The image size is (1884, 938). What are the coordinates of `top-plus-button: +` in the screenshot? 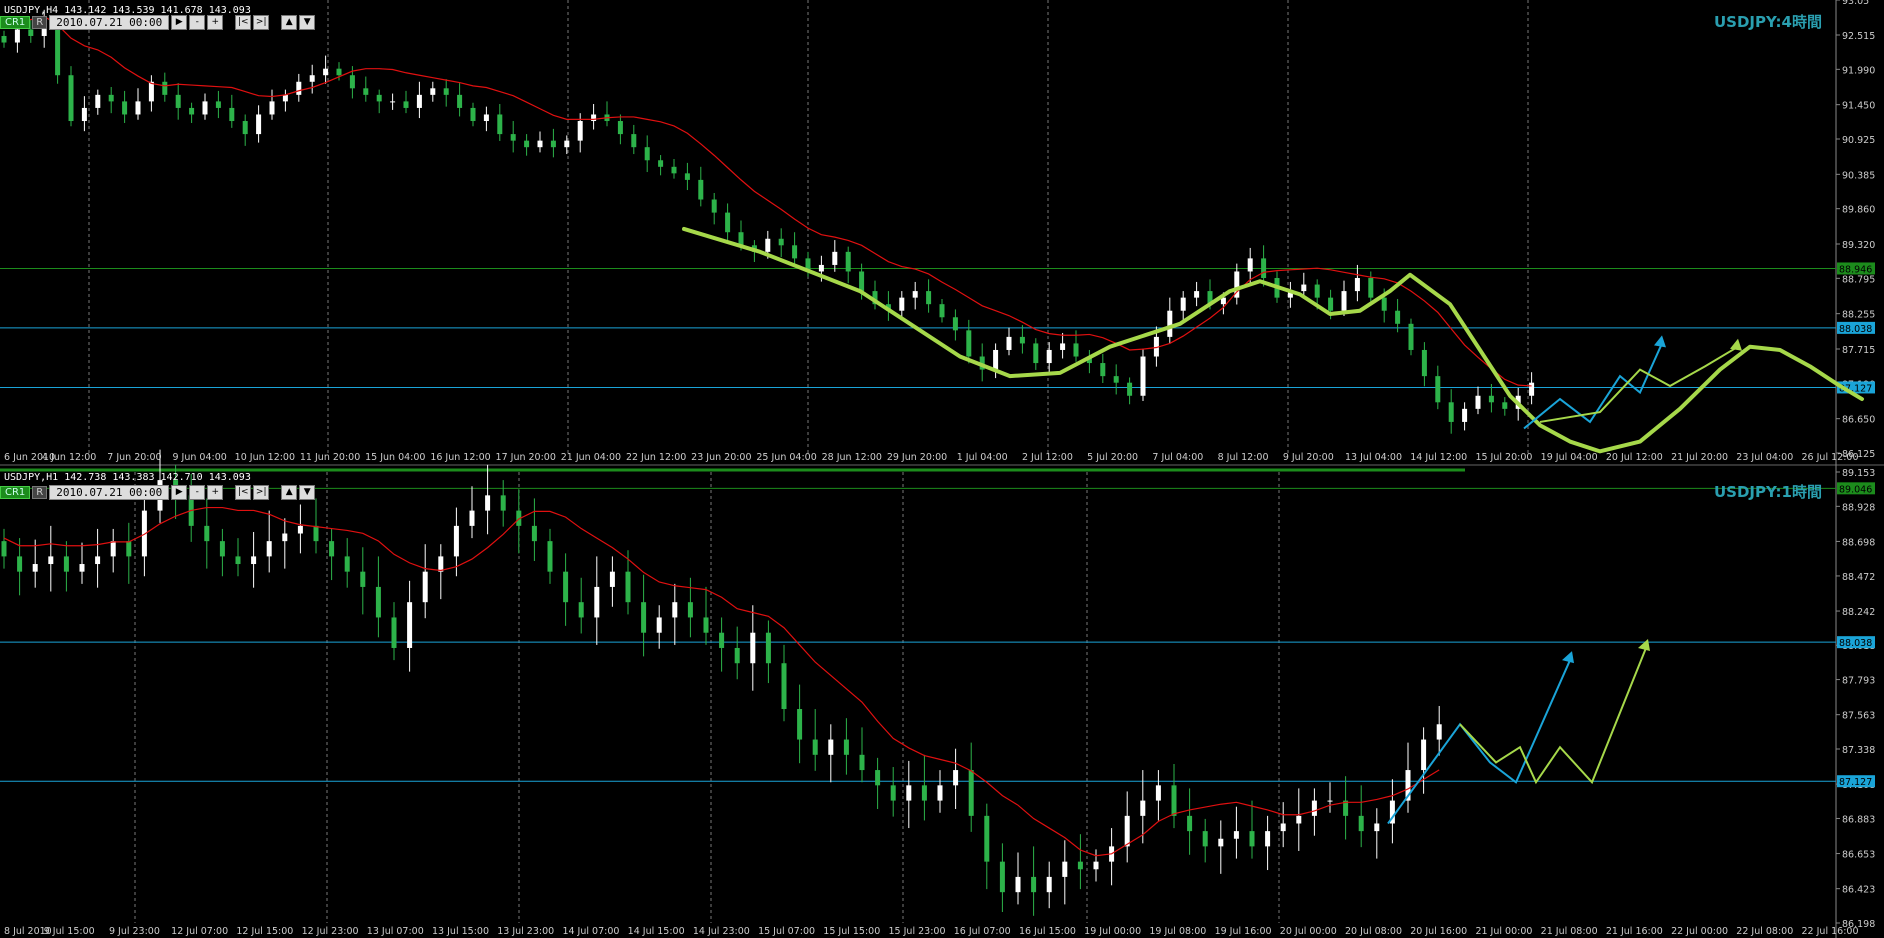 It's located at (215, 22).